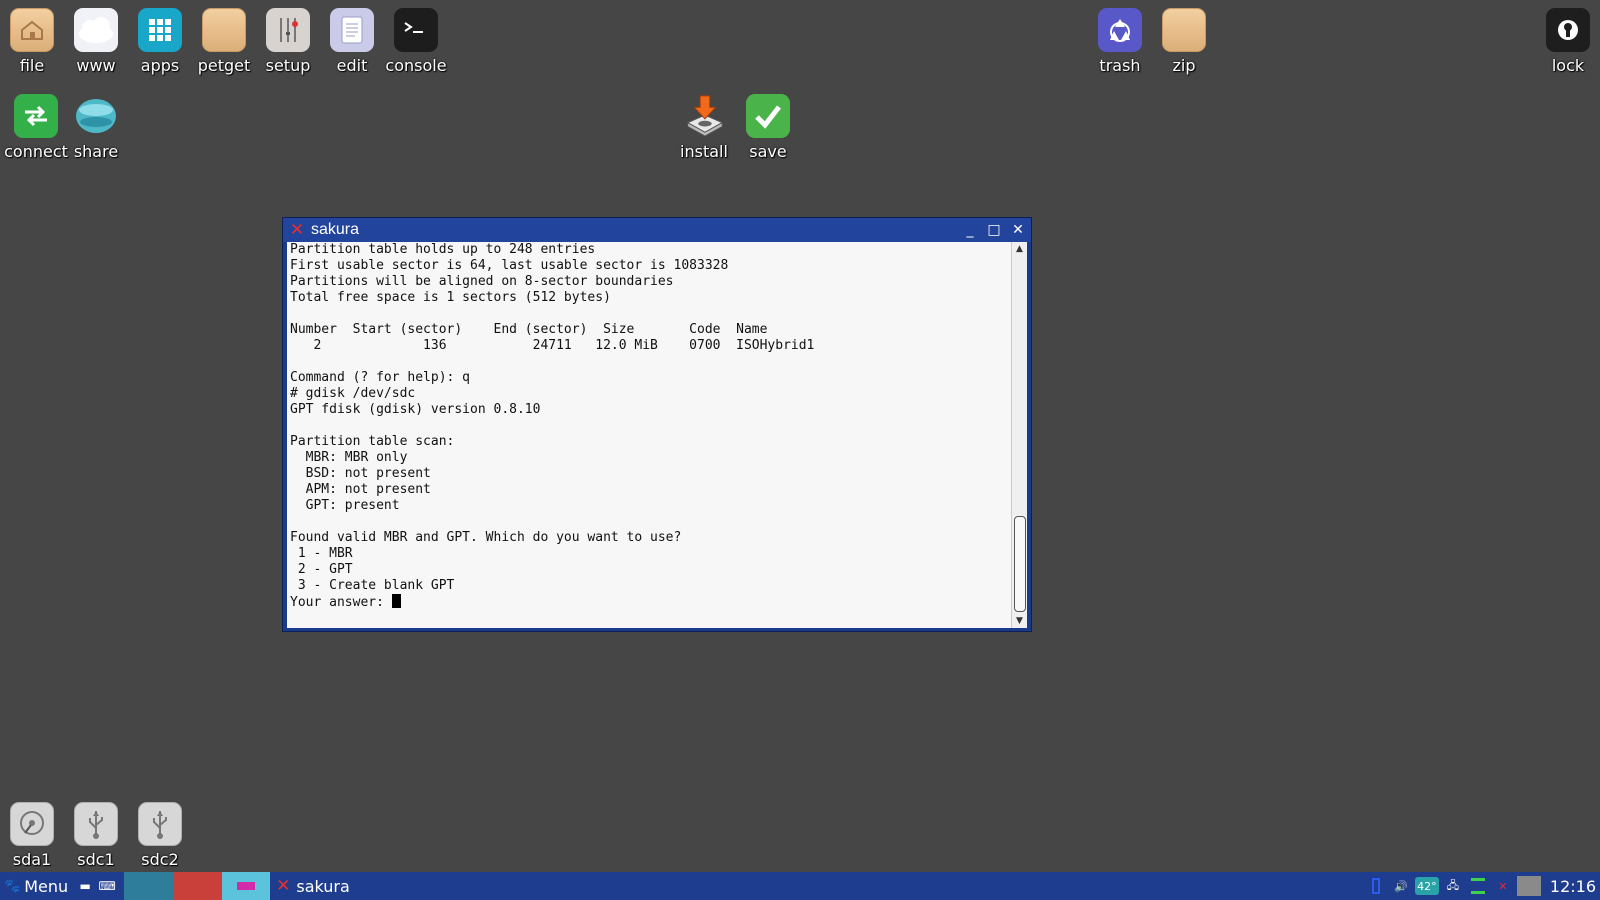 The height and width of the screenshot is (900, 1600). I want to click on window-preview-icon, so click(246, 886).